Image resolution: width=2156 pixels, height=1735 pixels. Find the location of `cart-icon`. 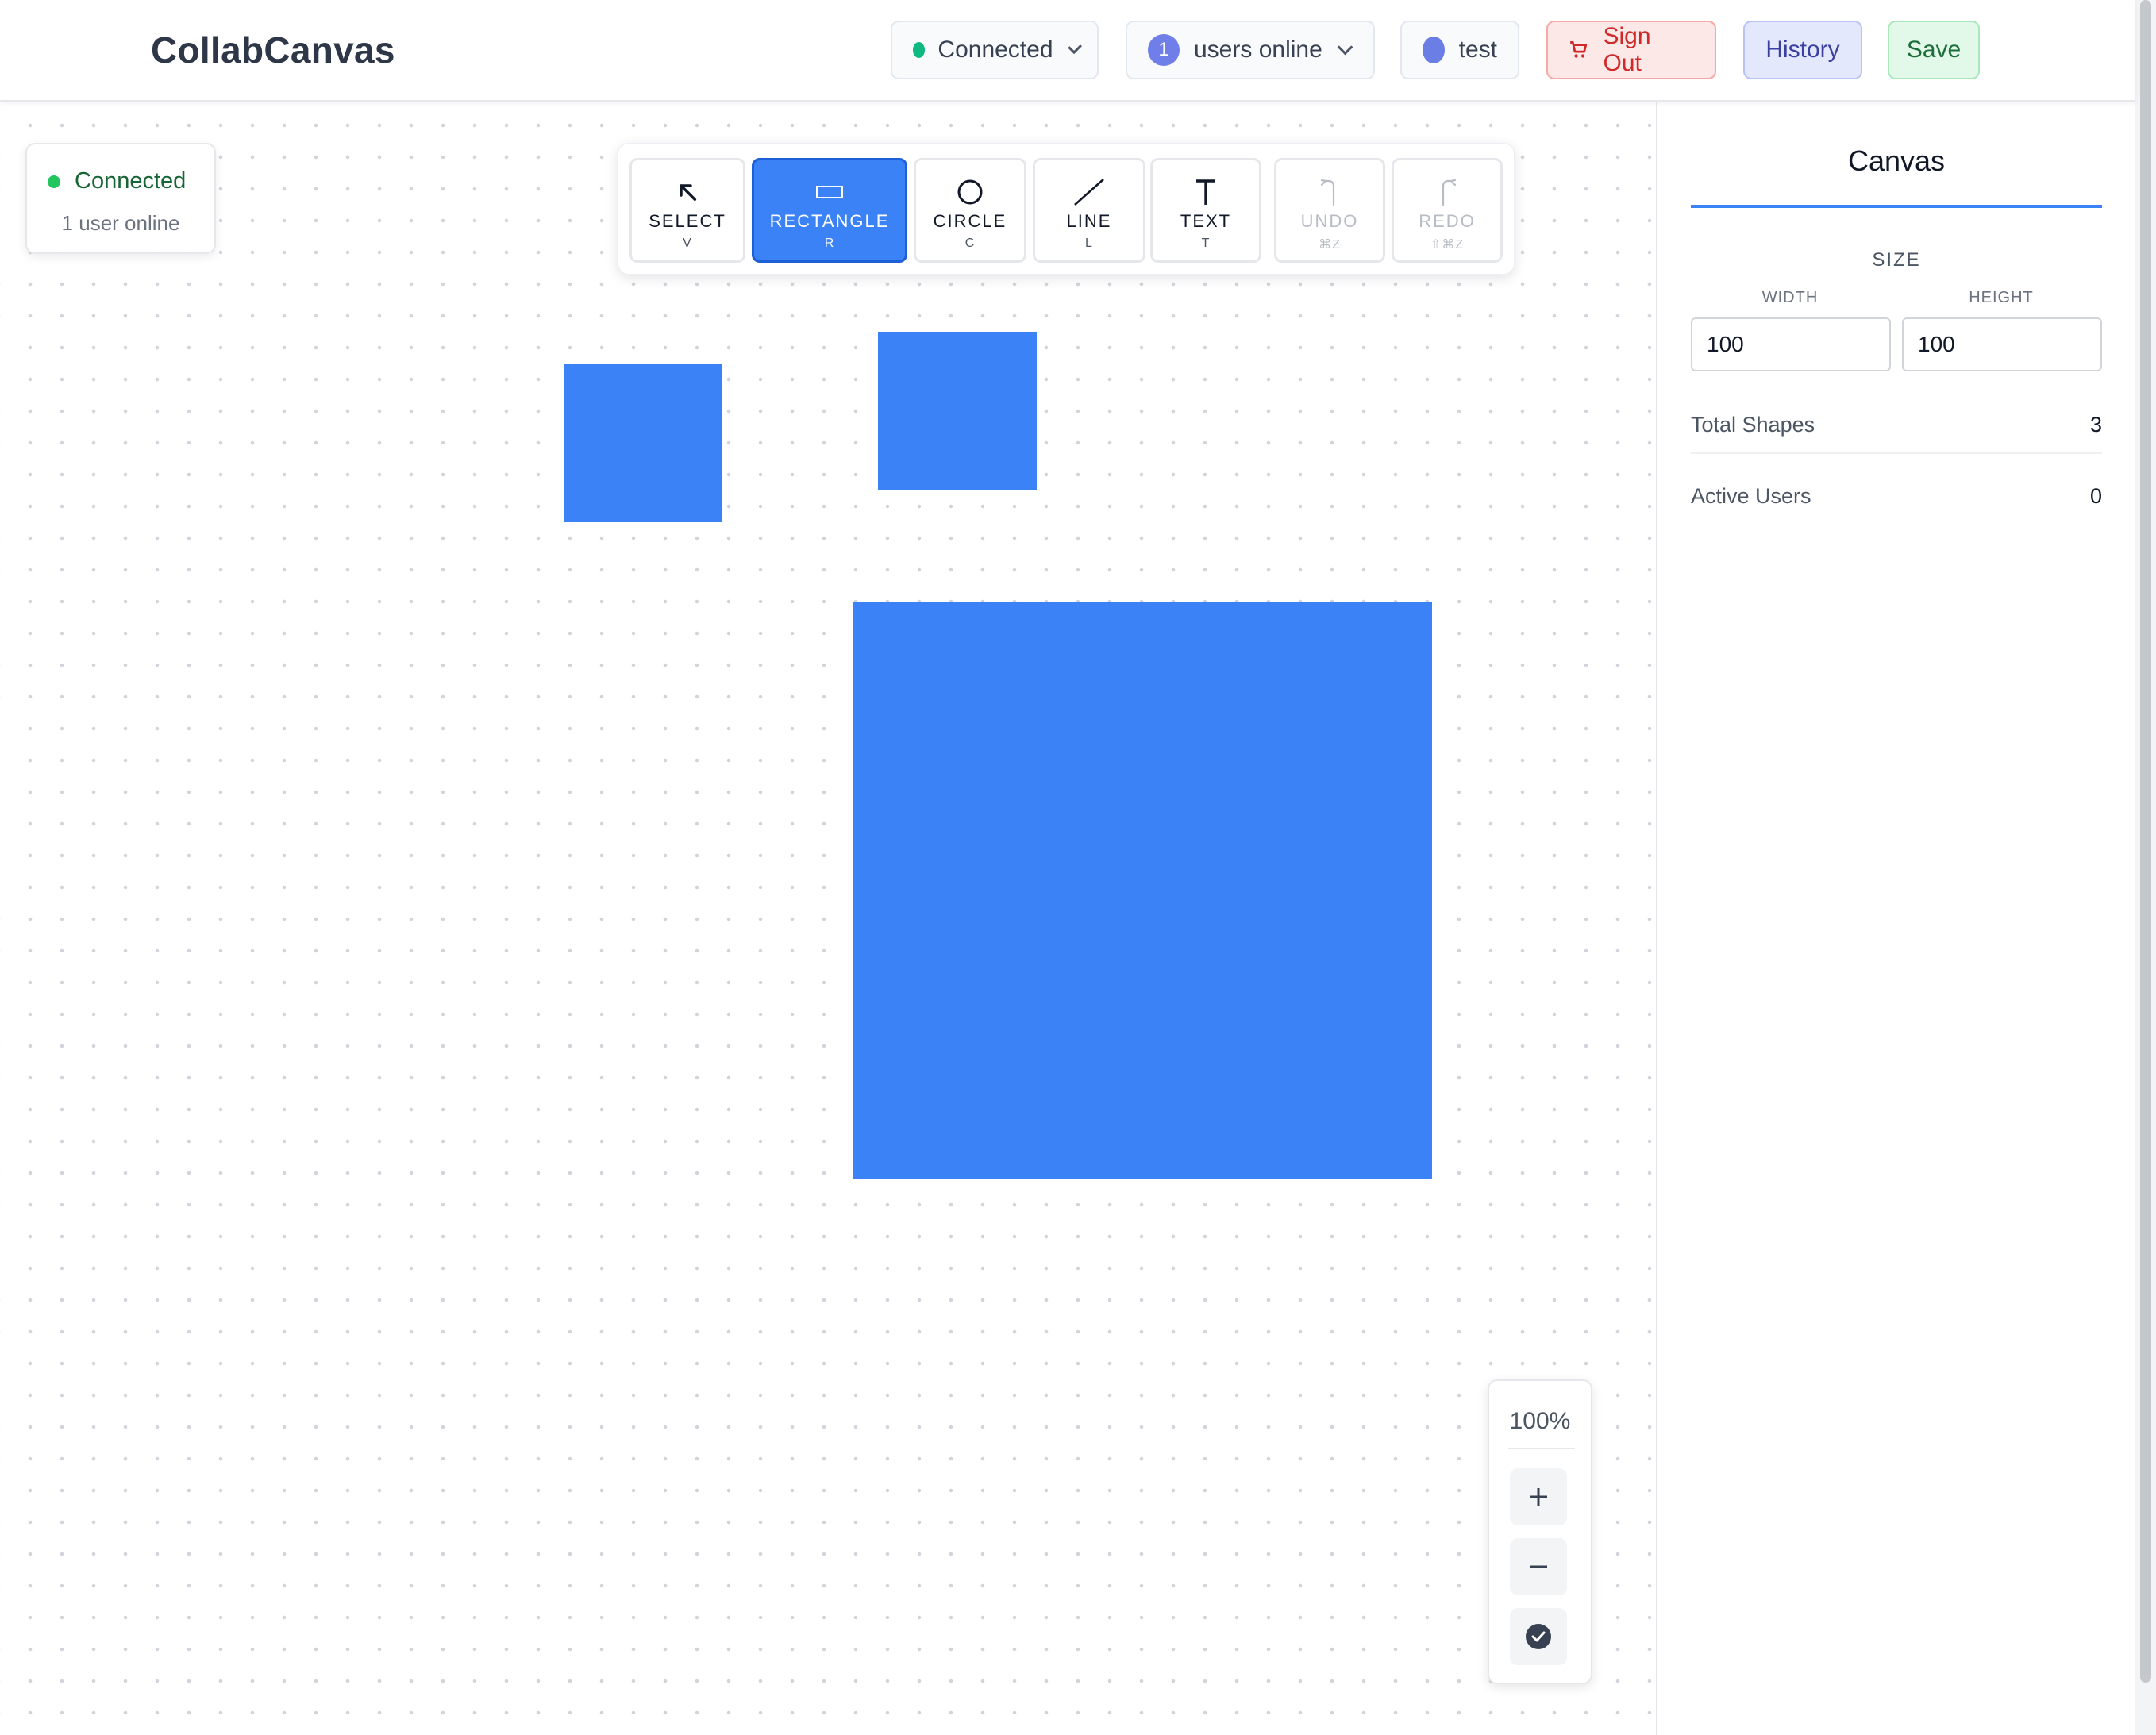

cart-icon is located at coordinates (1579, 49).